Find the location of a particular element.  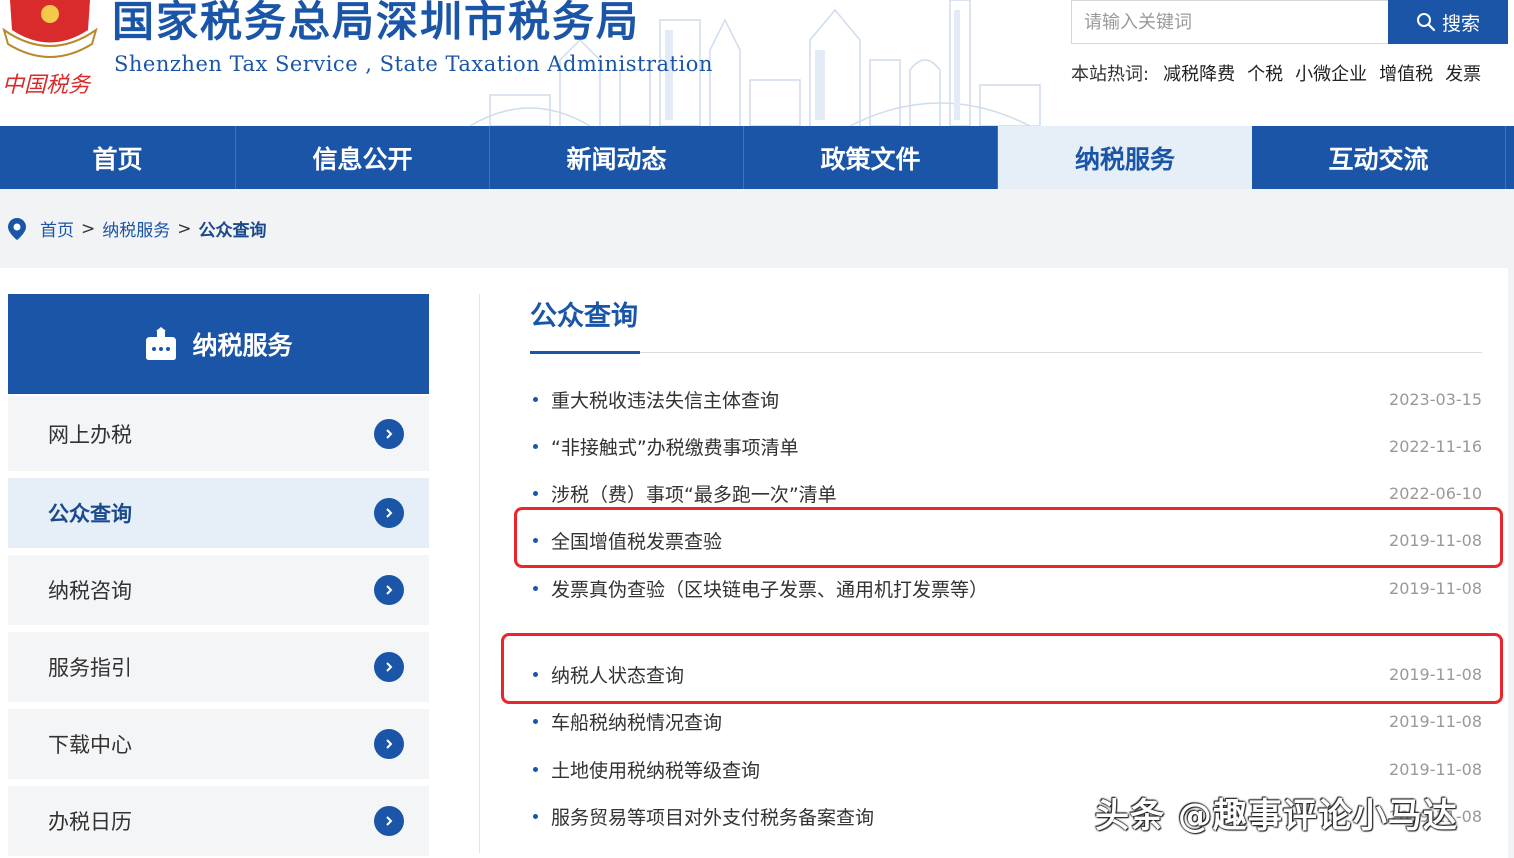

hotword-link: 减税降费 is located at coordinates (1199, 73).